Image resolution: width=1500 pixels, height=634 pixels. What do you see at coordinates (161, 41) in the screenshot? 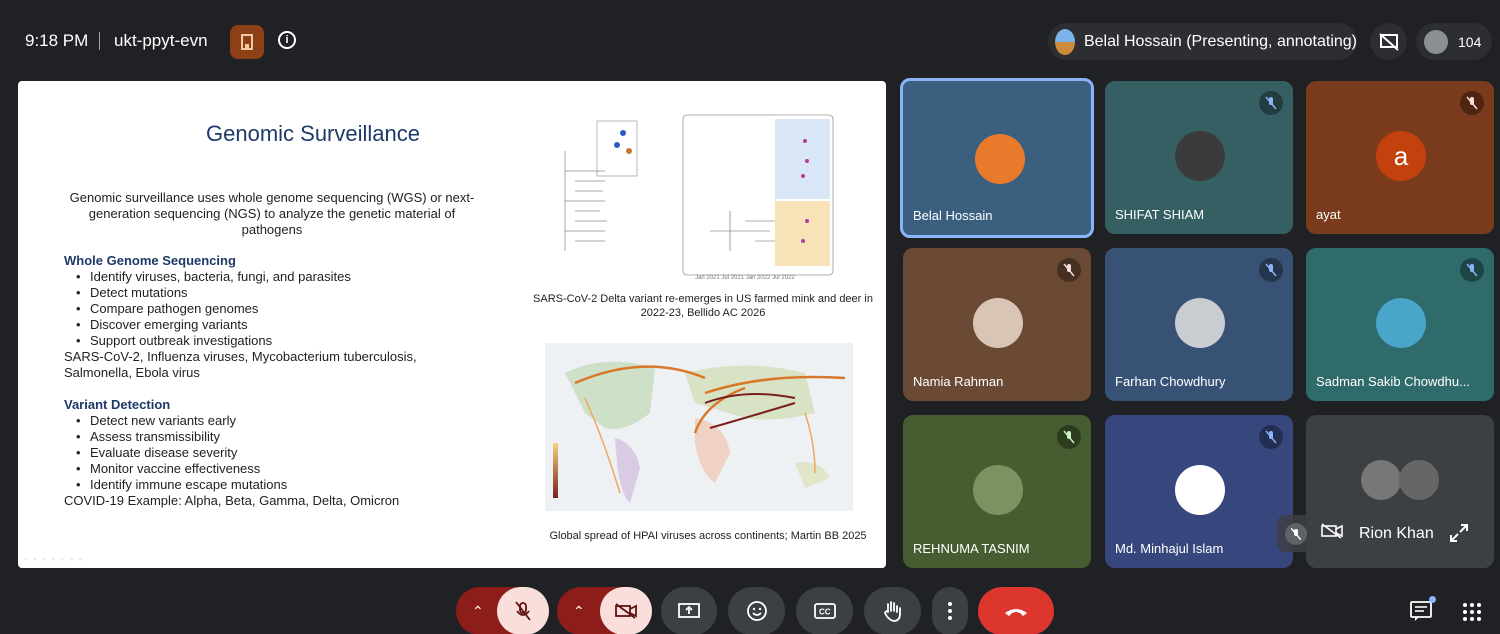
I see `meeting-code: ukt-ppyt-evn` at bounding box center [161, 41].